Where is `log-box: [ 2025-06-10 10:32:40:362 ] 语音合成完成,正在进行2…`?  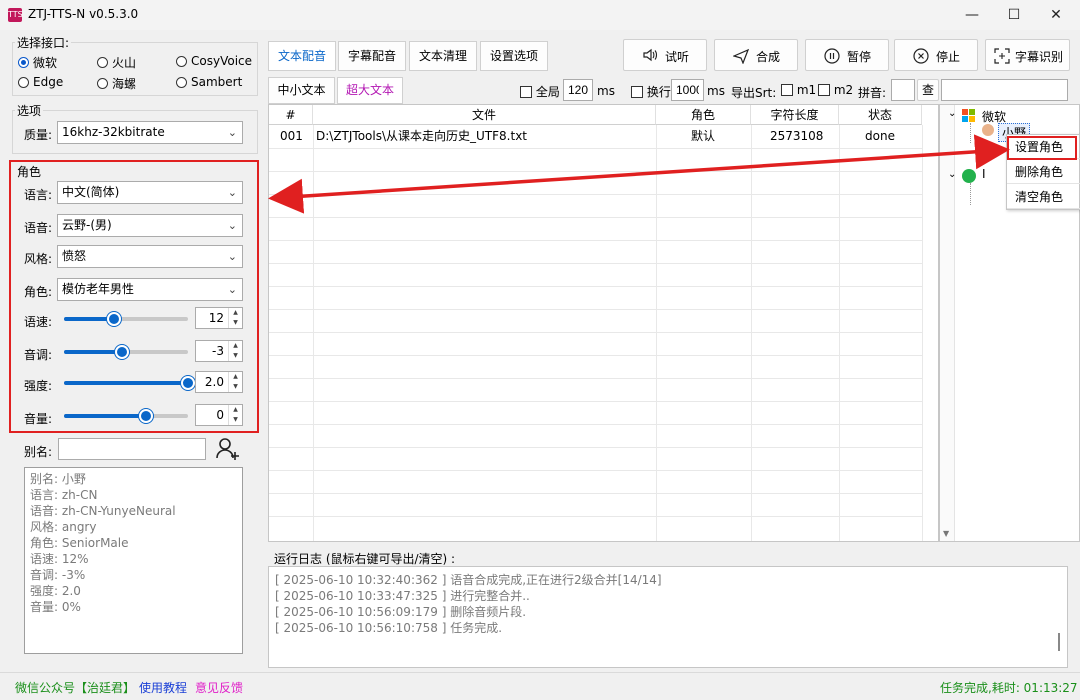 log-box: [ 2025-06-10 10:32:40:362 ] 语音合成完成,正在进行2… is located at coordinates (668, 617).